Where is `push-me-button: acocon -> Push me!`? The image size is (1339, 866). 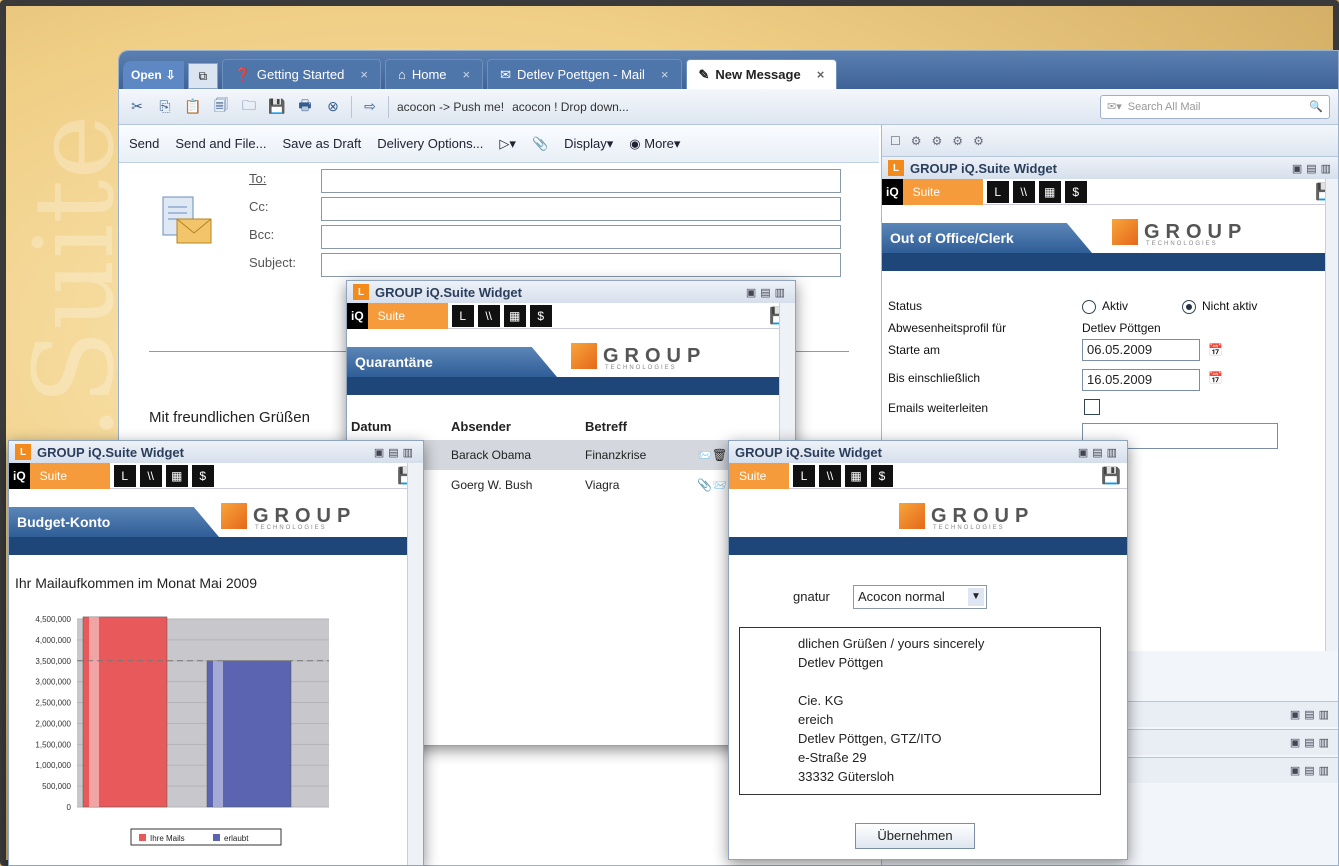
push-me-button: acocon -> Push me! is located at coordinates (450, 107).